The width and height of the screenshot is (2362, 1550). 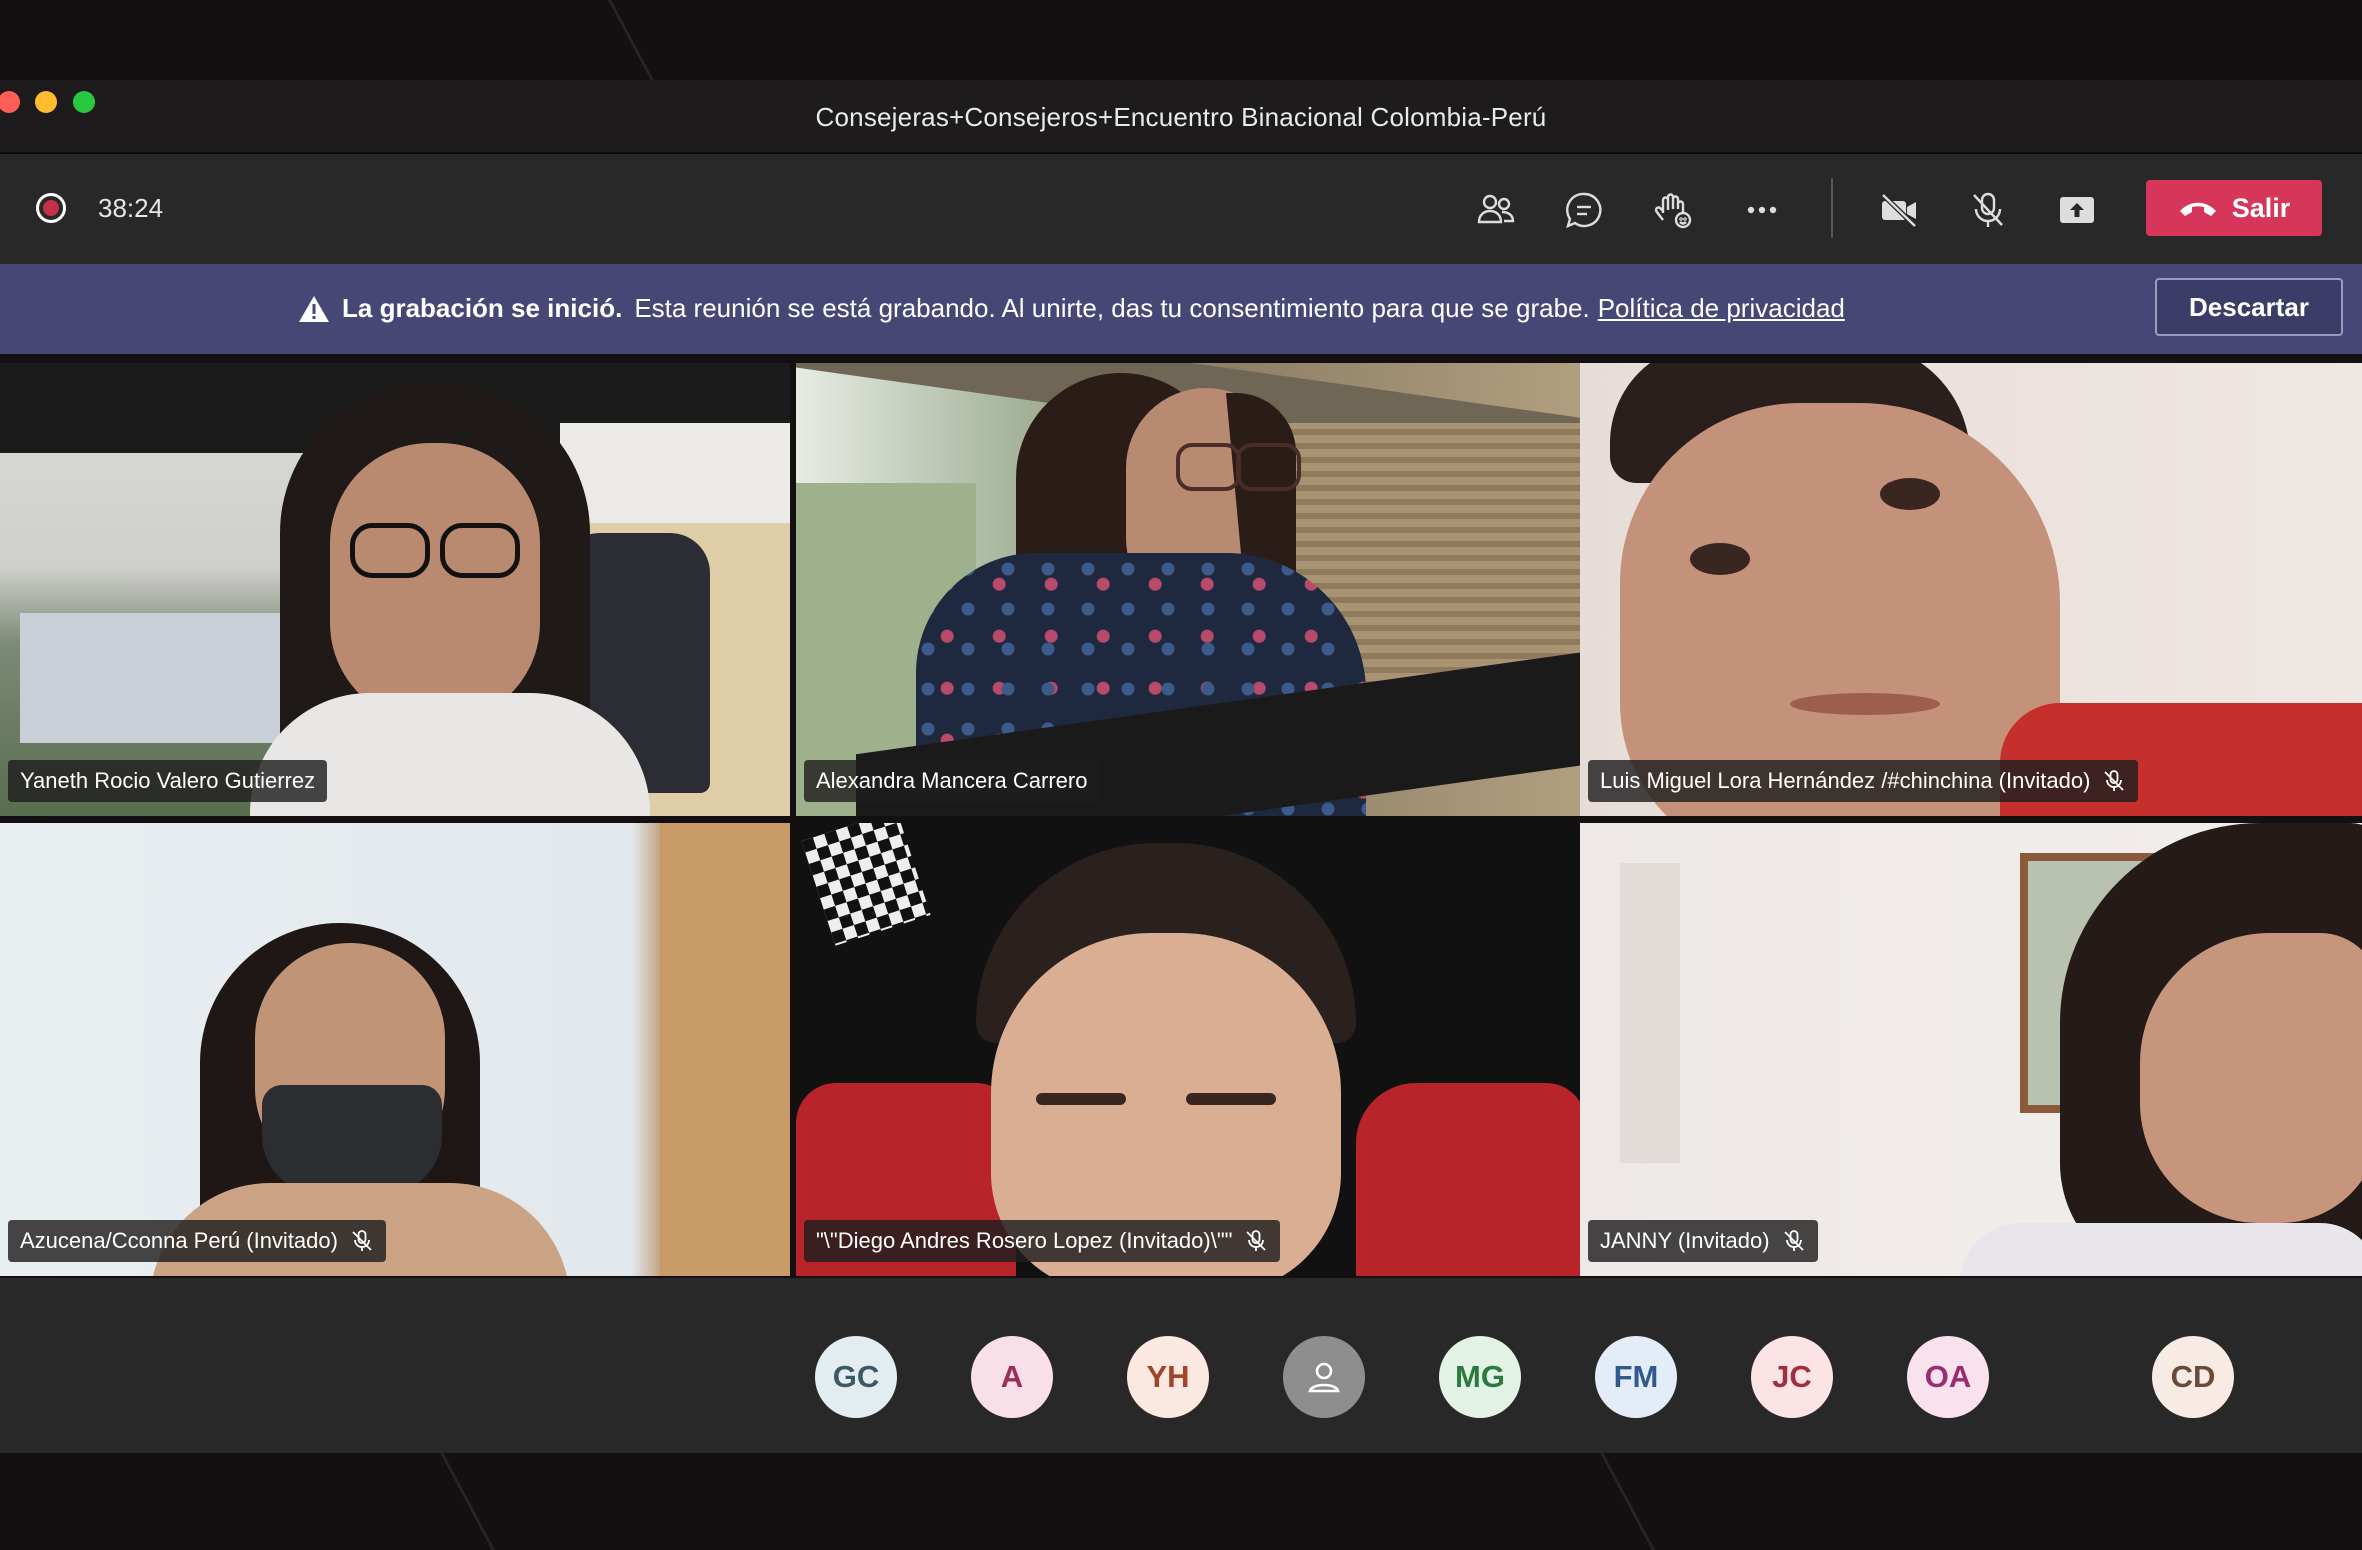 I want to click on mouth, so click(x=1865, y=704).